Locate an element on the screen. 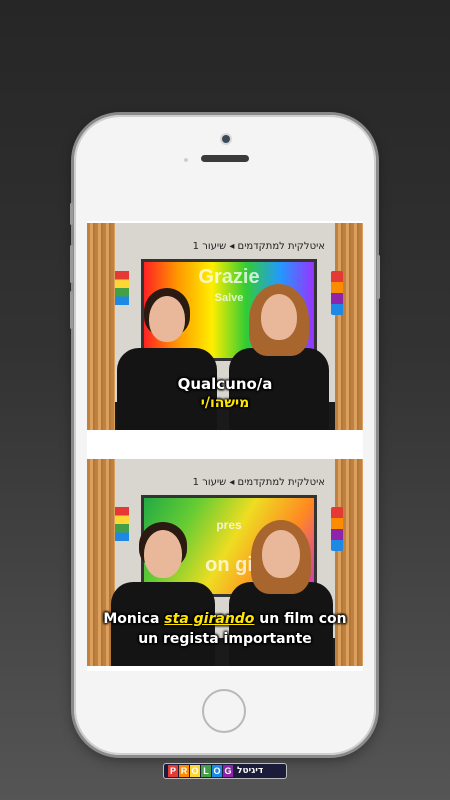 This screenshot has height=800, width=450. subtitle-part-2: un film con is located at coordinates (300, 619).